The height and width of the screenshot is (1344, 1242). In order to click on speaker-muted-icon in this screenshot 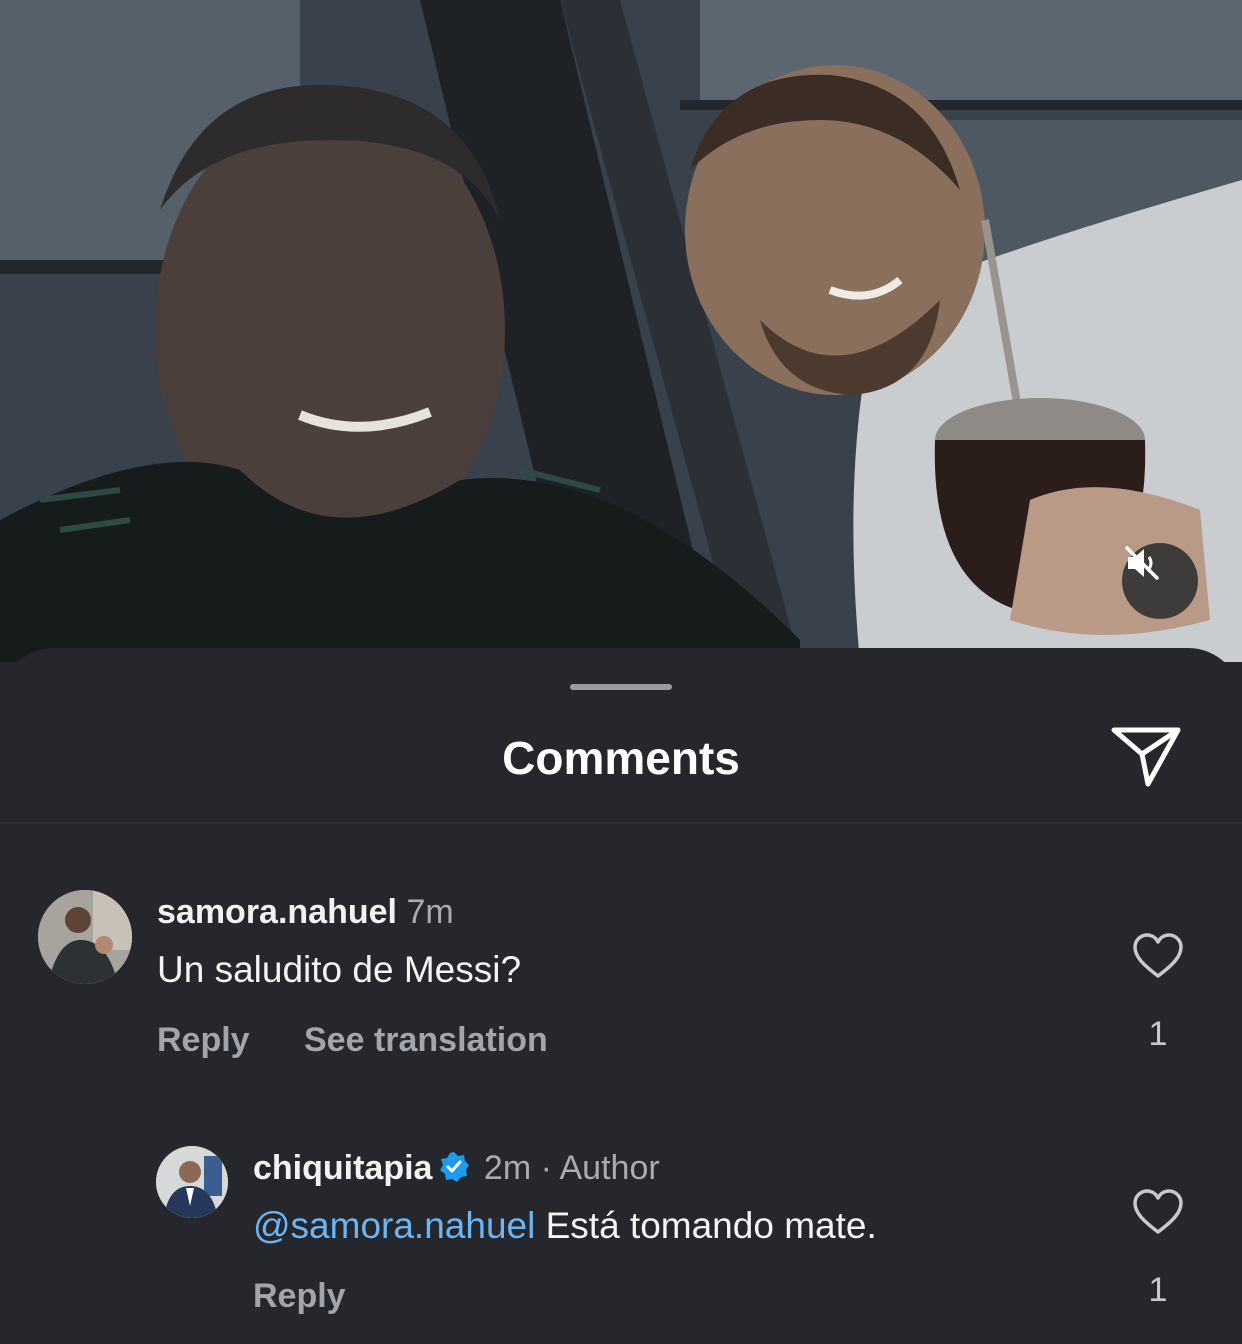, I will do `click(1142, 563)`.